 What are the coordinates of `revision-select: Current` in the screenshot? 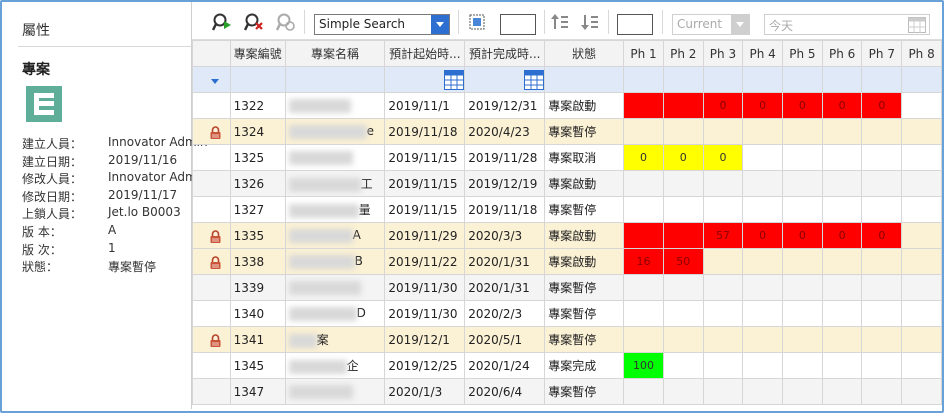 It's located at (711, 24).